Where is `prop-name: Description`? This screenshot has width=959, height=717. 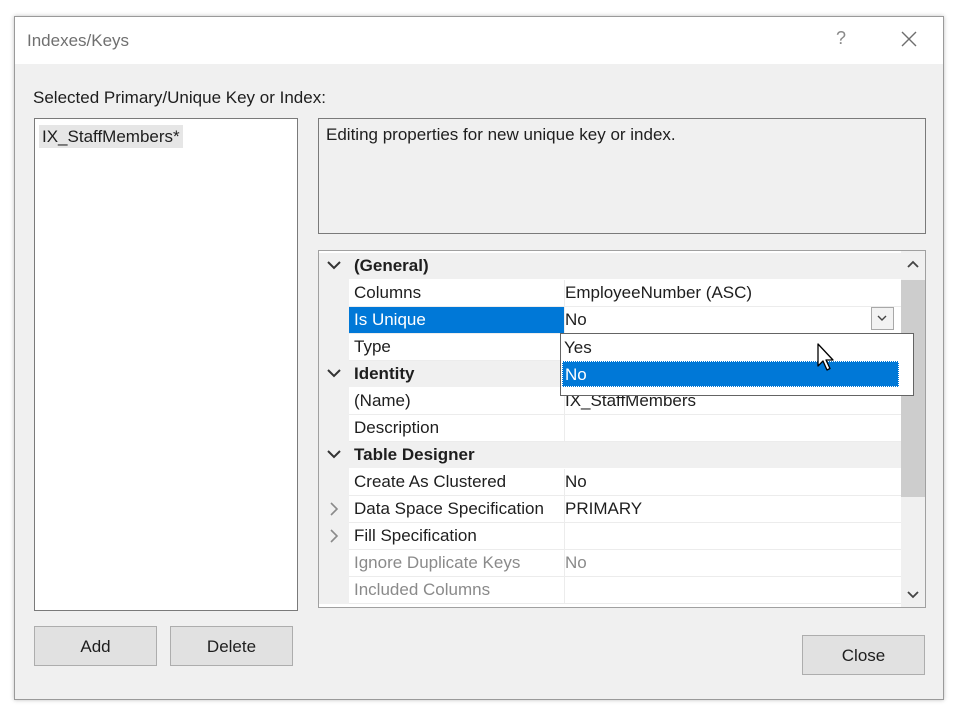 prop-name: Description is located at coordinates (457, 428).